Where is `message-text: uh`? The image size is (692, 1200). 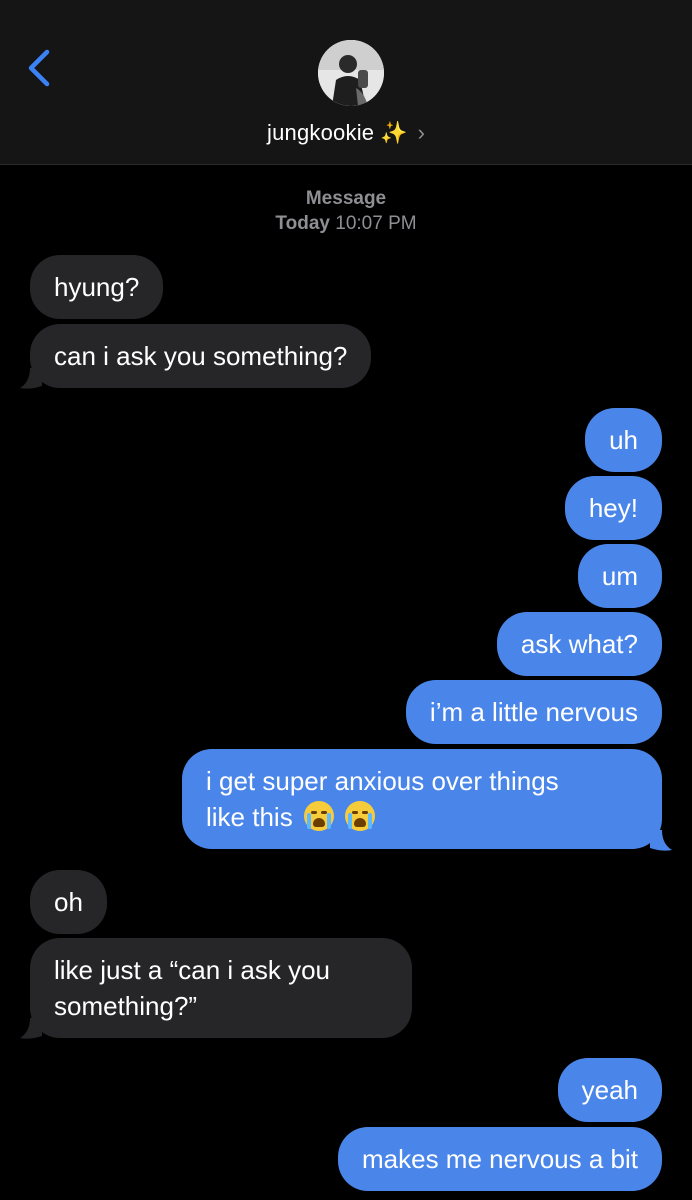 message-text: uh is located at coordinates (623, 440).